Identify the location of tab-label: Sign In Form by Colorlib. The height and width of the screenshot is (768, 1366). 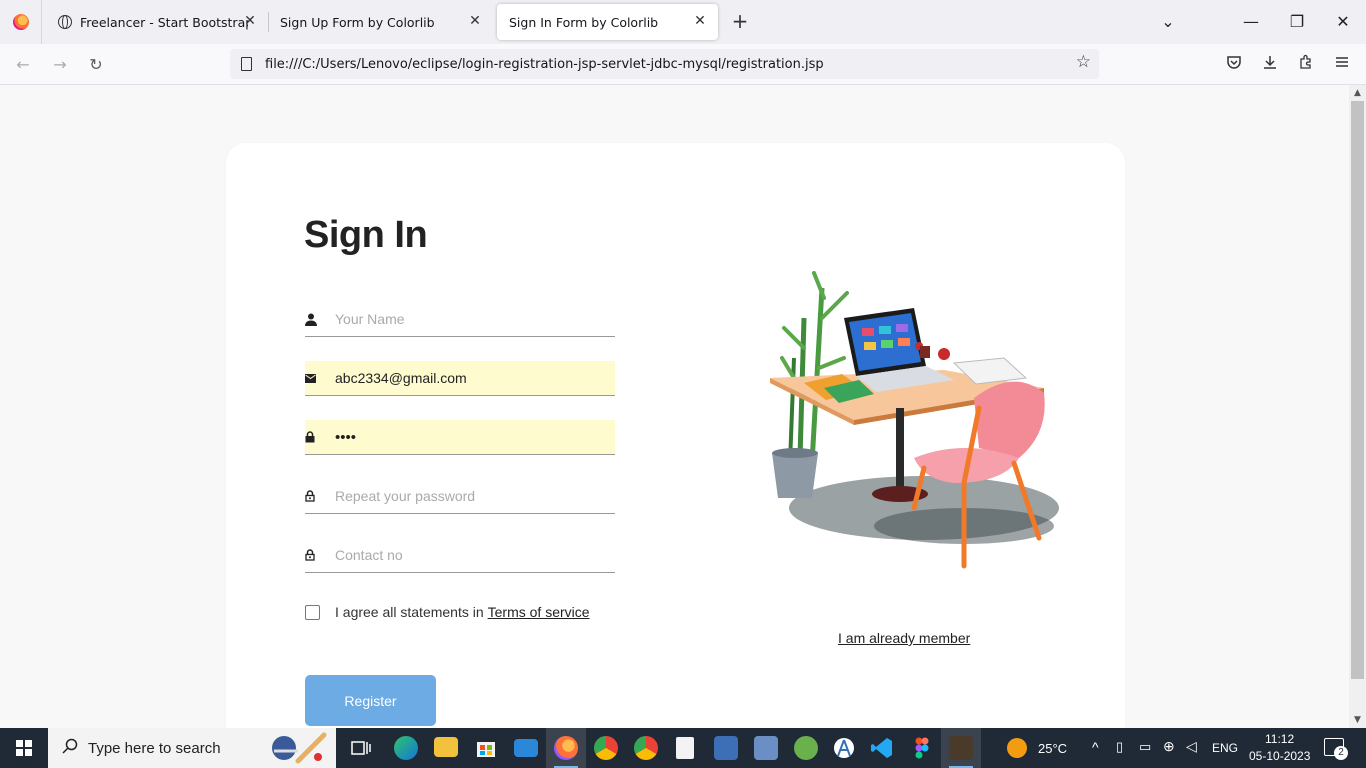
(584, 22).